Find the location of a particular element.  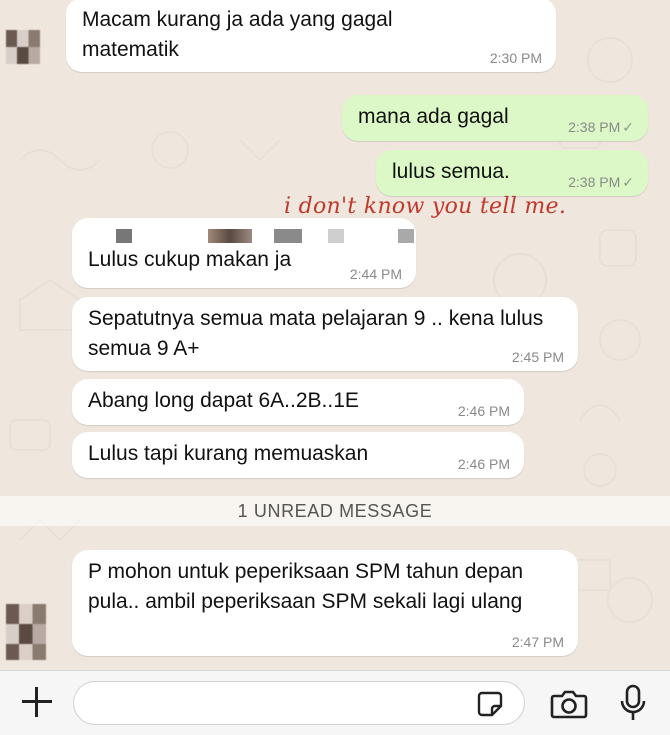

overlay-caption: i don't know you tell me. is located at coordinates (425, 206).